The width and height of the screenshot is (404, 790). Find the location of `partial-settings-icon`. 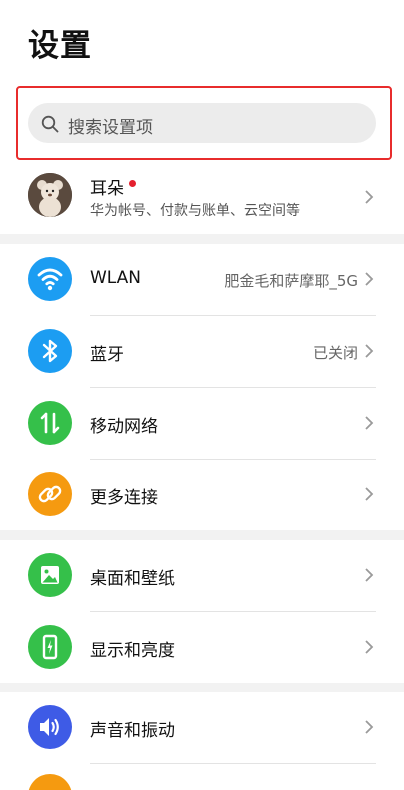

partial-settings-icon is located at coordinates (50, 782).